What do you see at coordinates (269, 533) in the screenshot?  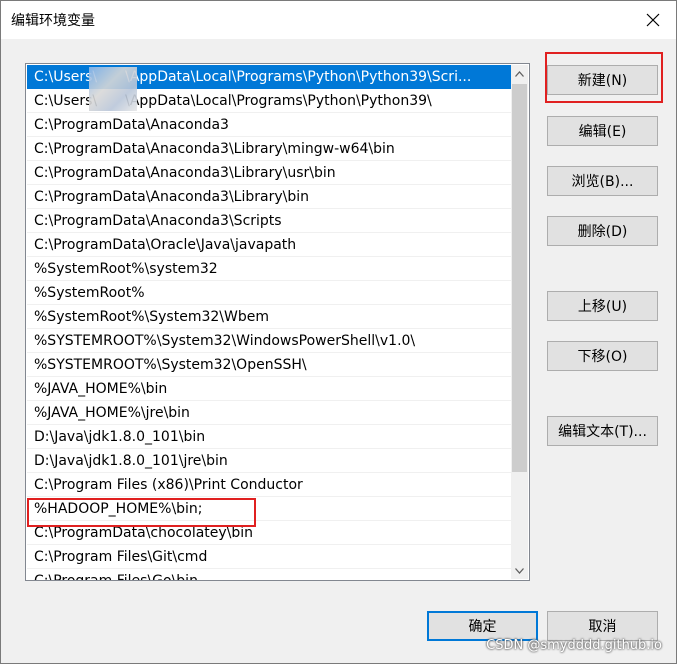 I see `path-list-item: C:\ProgramData\chocolatey\bin` at bounding box center [269, 533].